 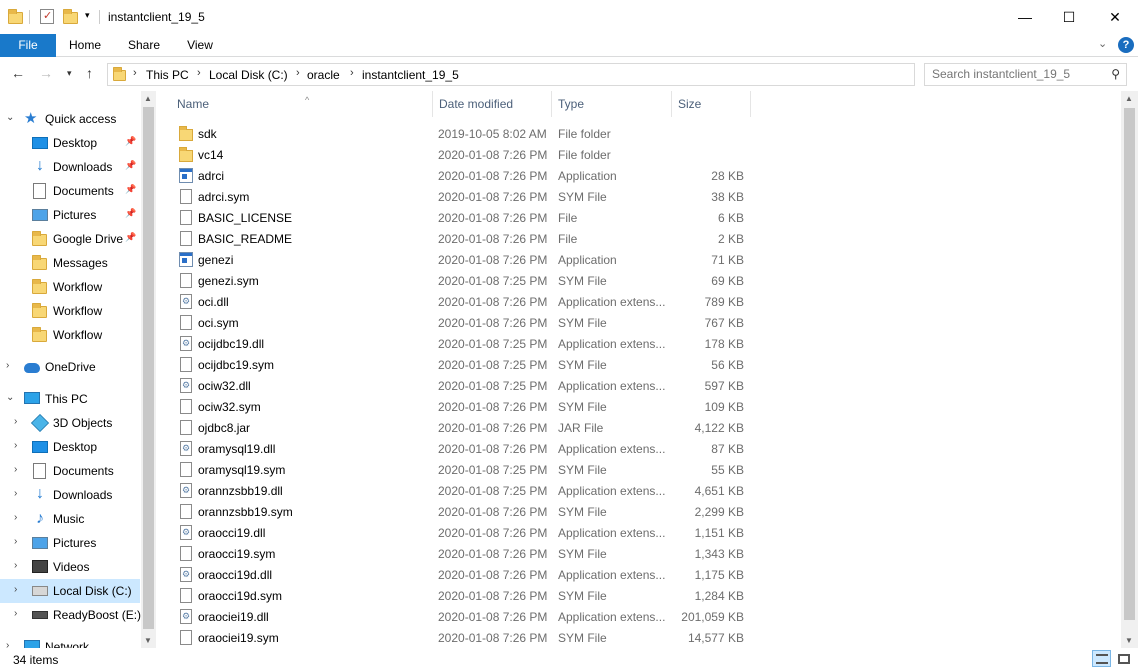 I want to click on search-input, so click(x=1017, y=74).